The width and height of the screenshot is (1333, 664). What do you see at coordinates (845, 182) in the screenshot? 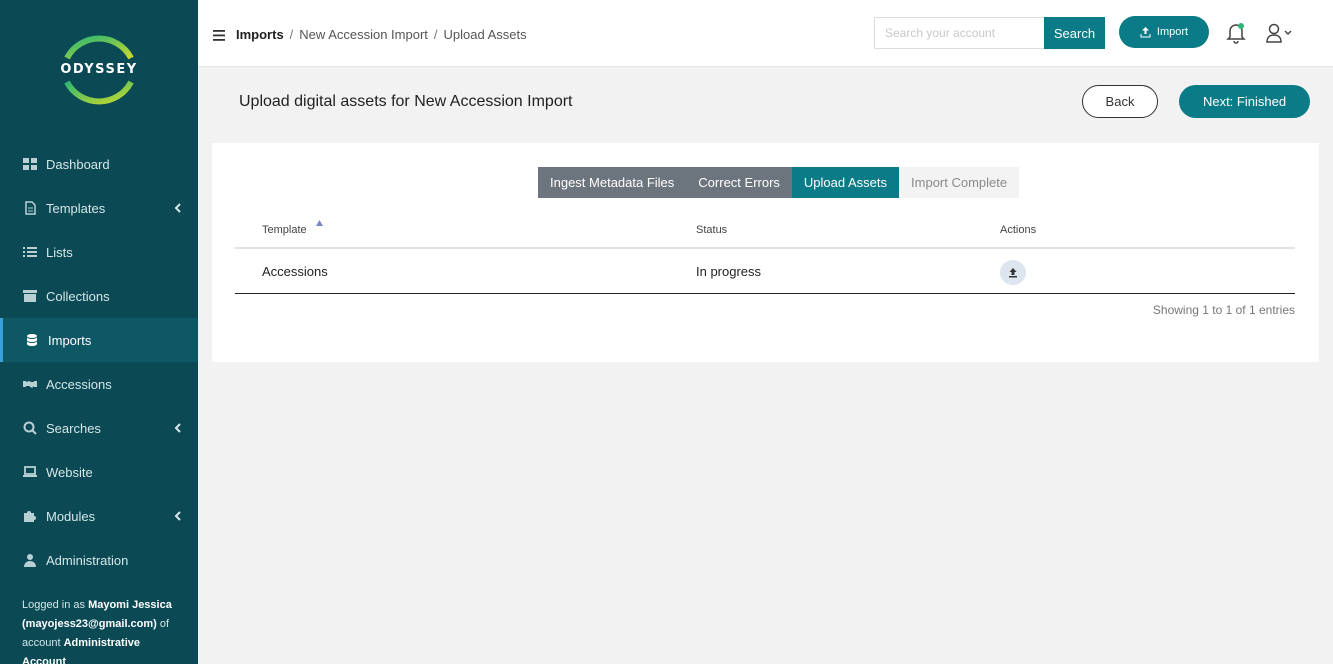
I see `step-upload-assets: Upload Assets` at bounding box center [845, 182].